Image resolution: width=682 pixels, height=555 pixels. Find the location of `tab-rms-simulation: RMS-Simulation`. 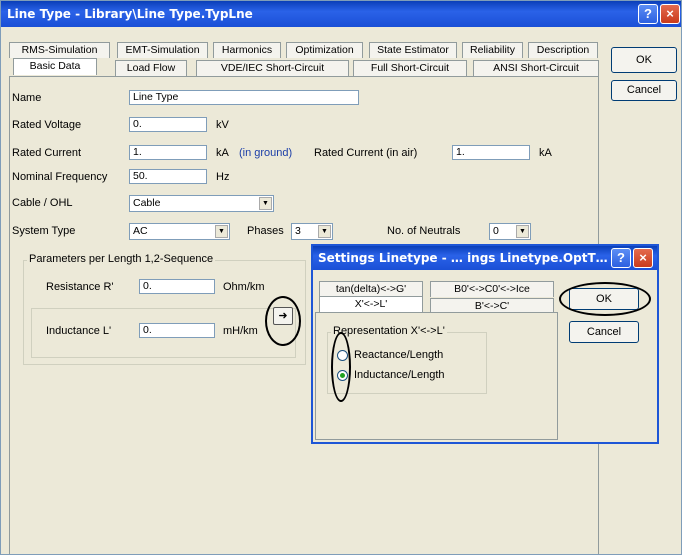

tab-rms-simulation: RMS-Simulation is located at coordinates (59, 50).